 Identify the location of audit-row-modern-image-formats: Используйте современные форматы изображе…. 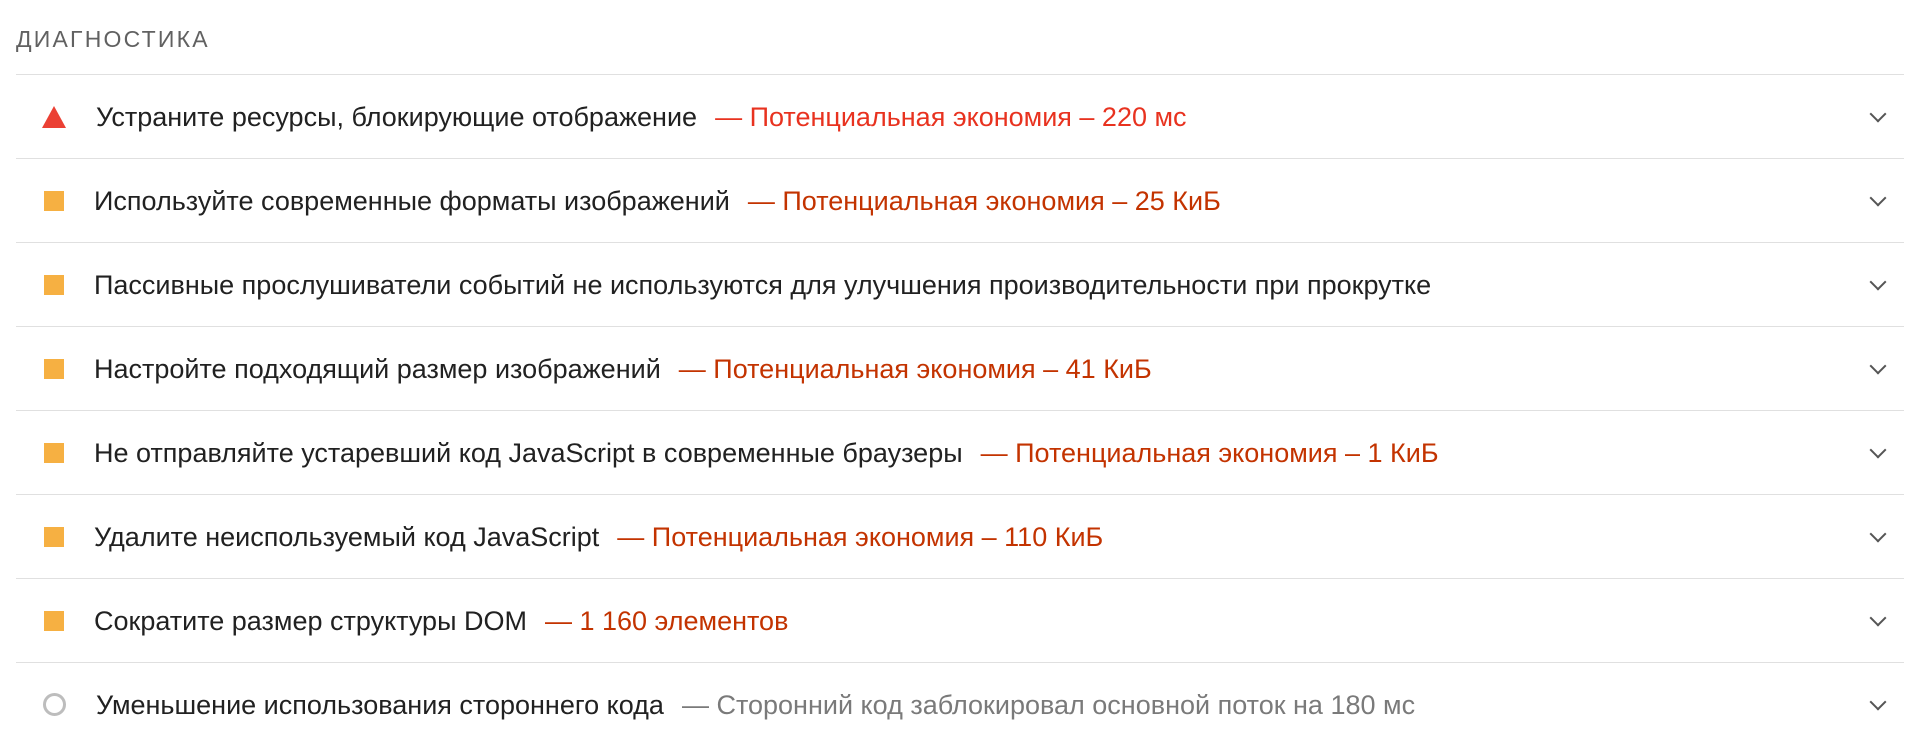
(960, 200).